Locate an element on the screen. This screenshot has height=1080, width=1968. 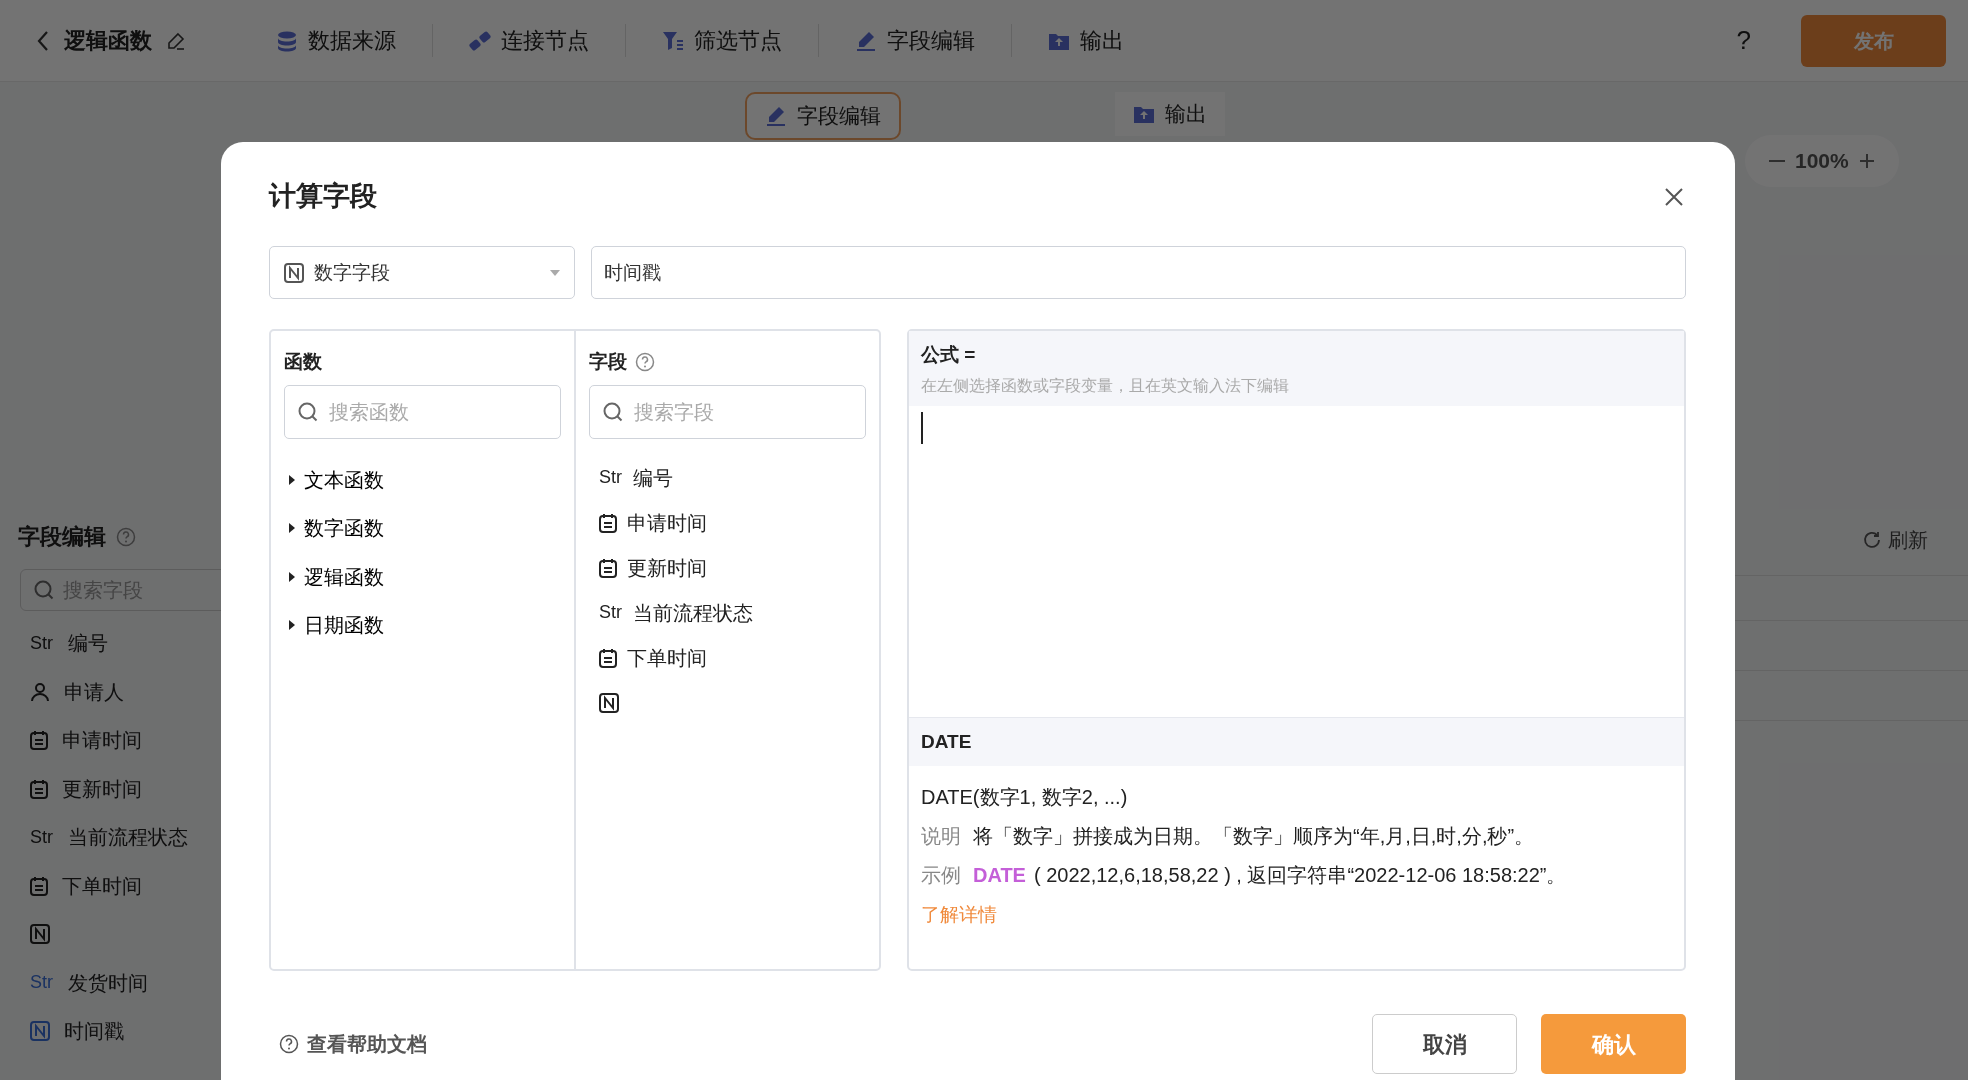
function-group: 数字函数 is located at coordinates (422, 528).